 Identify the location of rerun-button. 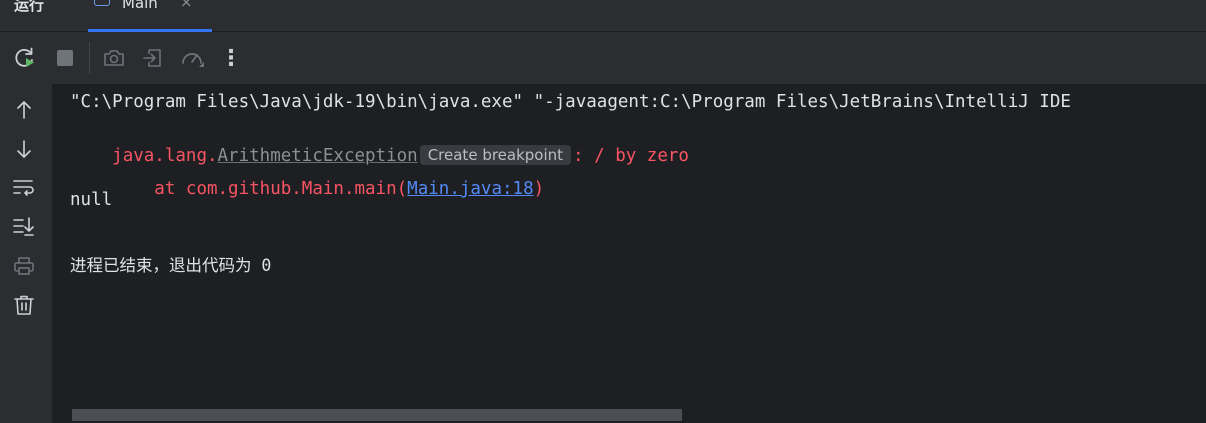
(25, 58).